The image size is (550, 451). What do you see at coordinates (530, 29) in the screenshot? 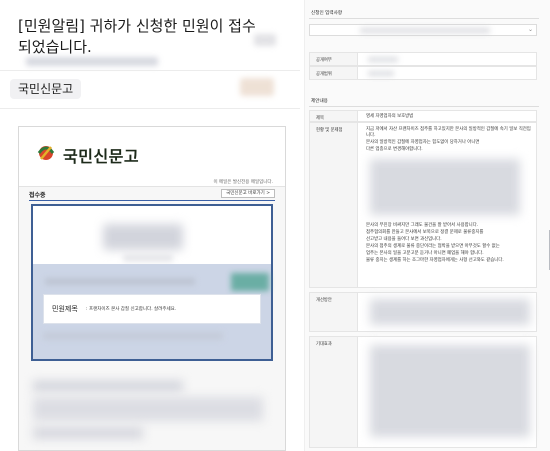
I see `chevron-down-icon: ⌄` at bounding box center [530, 29].